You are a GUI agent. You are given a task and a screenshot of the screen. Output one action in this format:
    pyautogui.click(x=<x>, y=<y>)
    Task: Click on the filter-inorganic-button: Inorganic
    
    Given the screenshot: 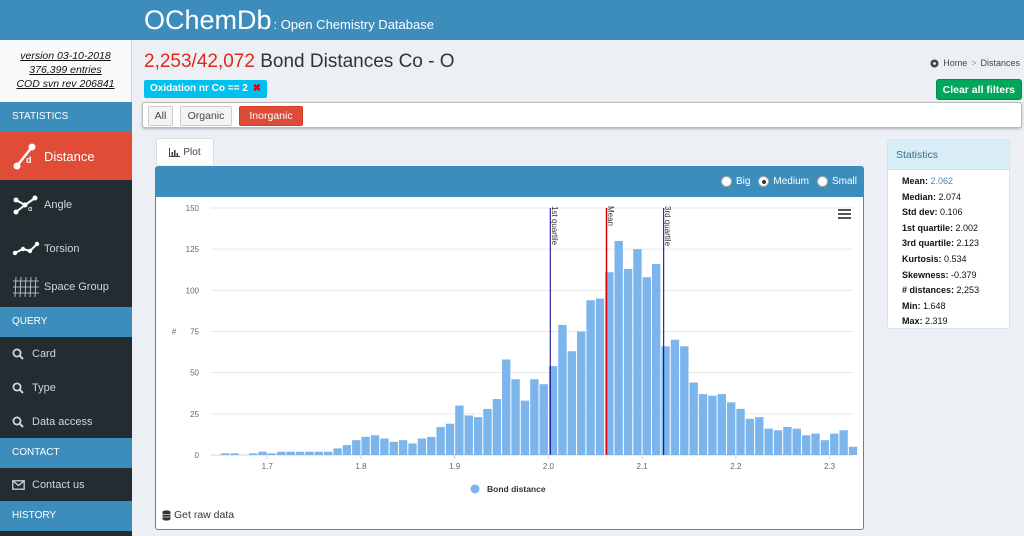 What is the action you would take?
    pyautogui.click(x=271, y=116)
    